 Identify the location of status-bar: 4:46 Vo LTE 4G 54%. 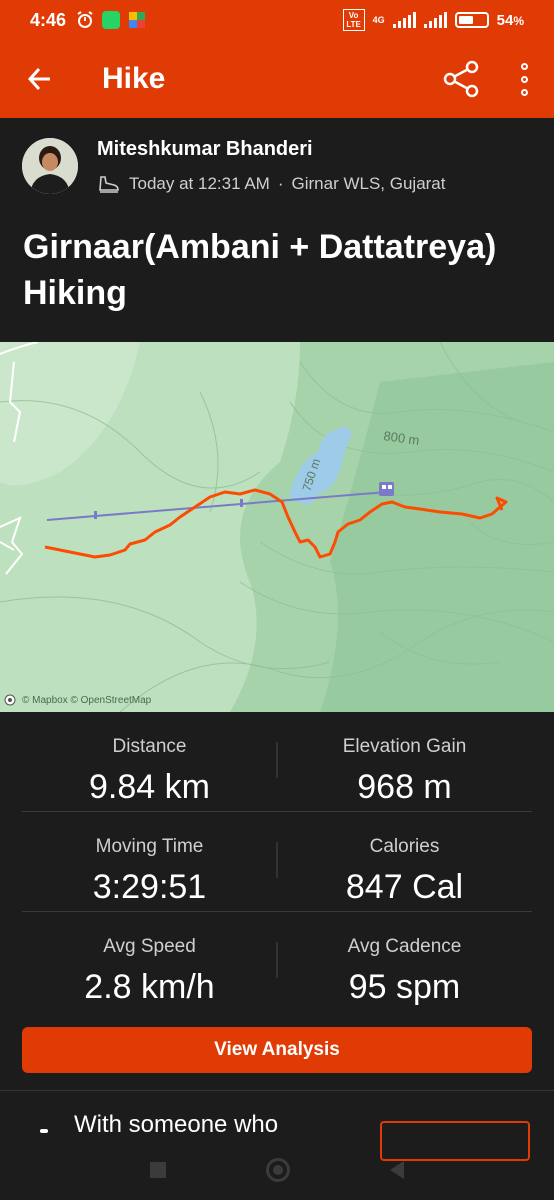
(277, 20).